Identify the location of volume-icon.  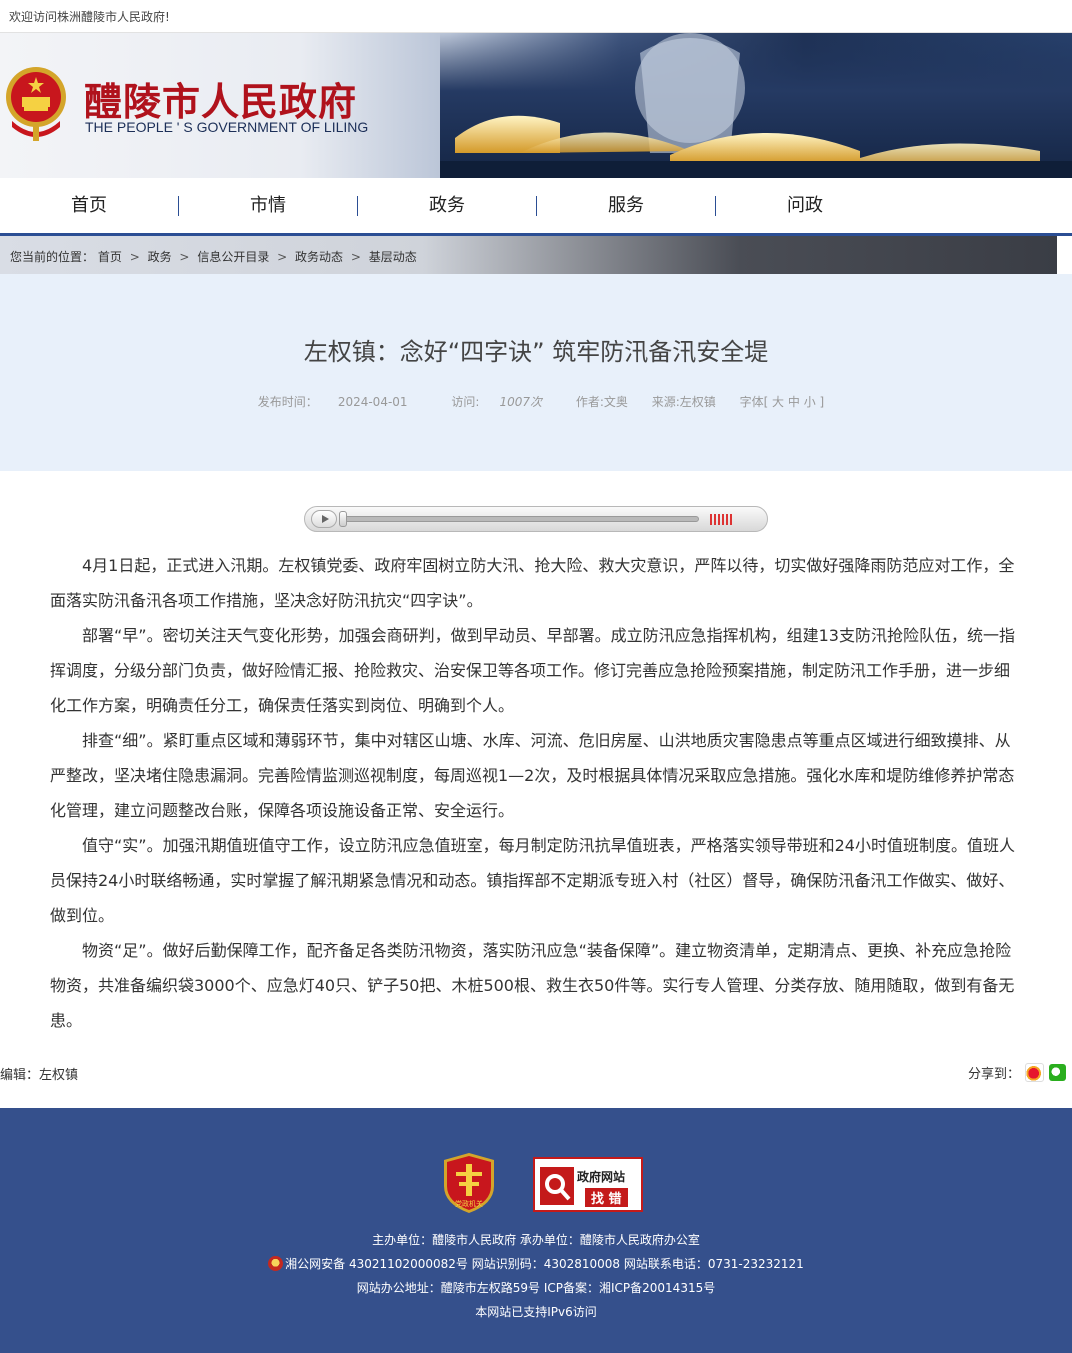
(722, 519).